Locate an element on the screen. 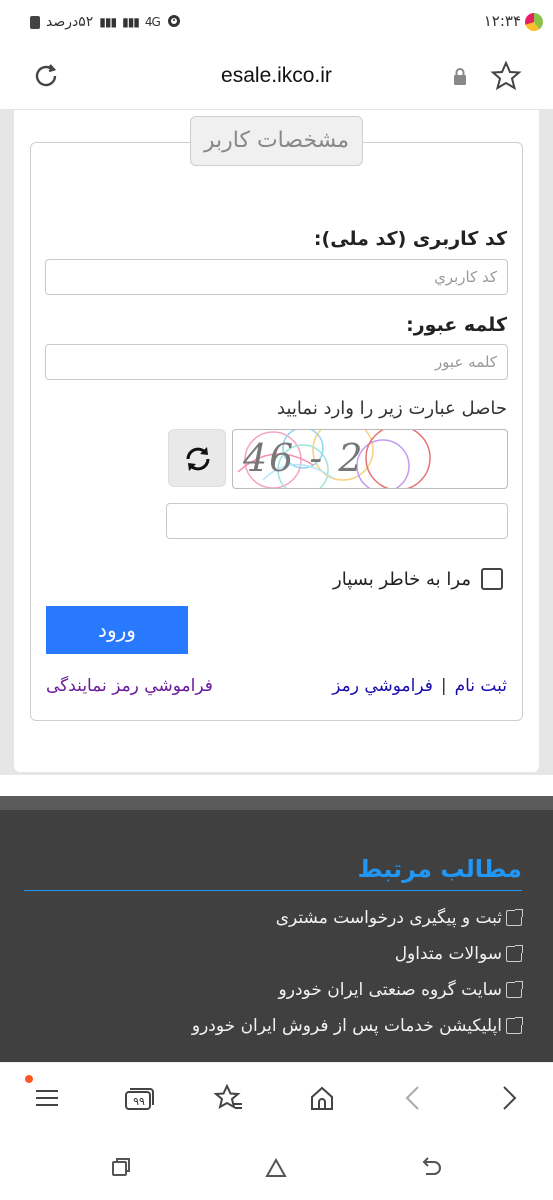  status-left-group: 4G ▮▮▮ ▮▮▮ ۵۲درصد is located at coordinates (106, 22).